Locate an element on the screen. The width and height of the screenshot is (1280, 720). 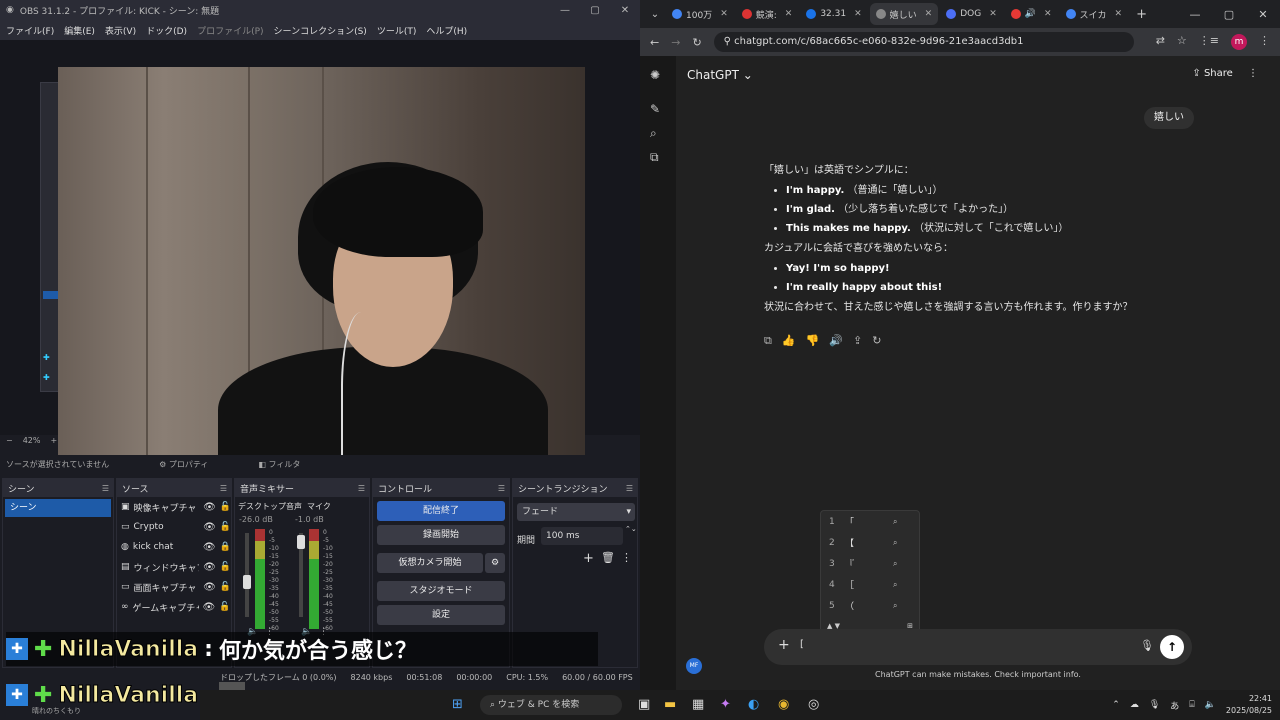
mic-volume-knob is located at coordinates (301, 542).